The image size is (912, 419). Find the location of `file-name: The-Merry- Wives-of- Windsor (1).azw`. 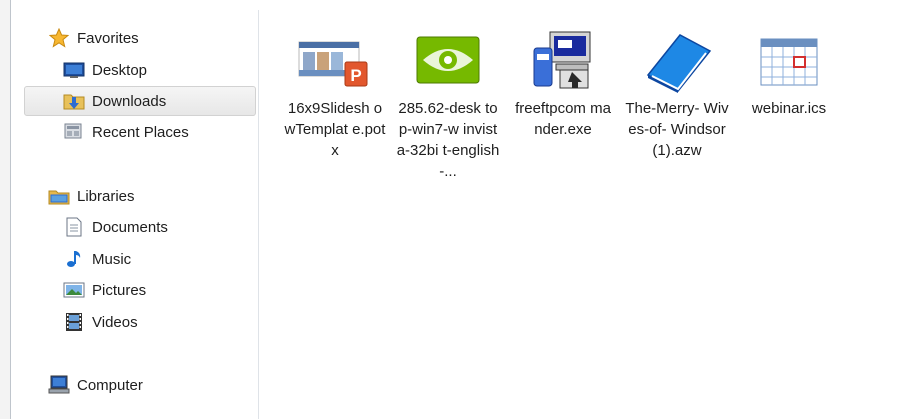

file-name: The-Merry- Wives-of- Windsor (1).azw is located at coordinates (677, 129).